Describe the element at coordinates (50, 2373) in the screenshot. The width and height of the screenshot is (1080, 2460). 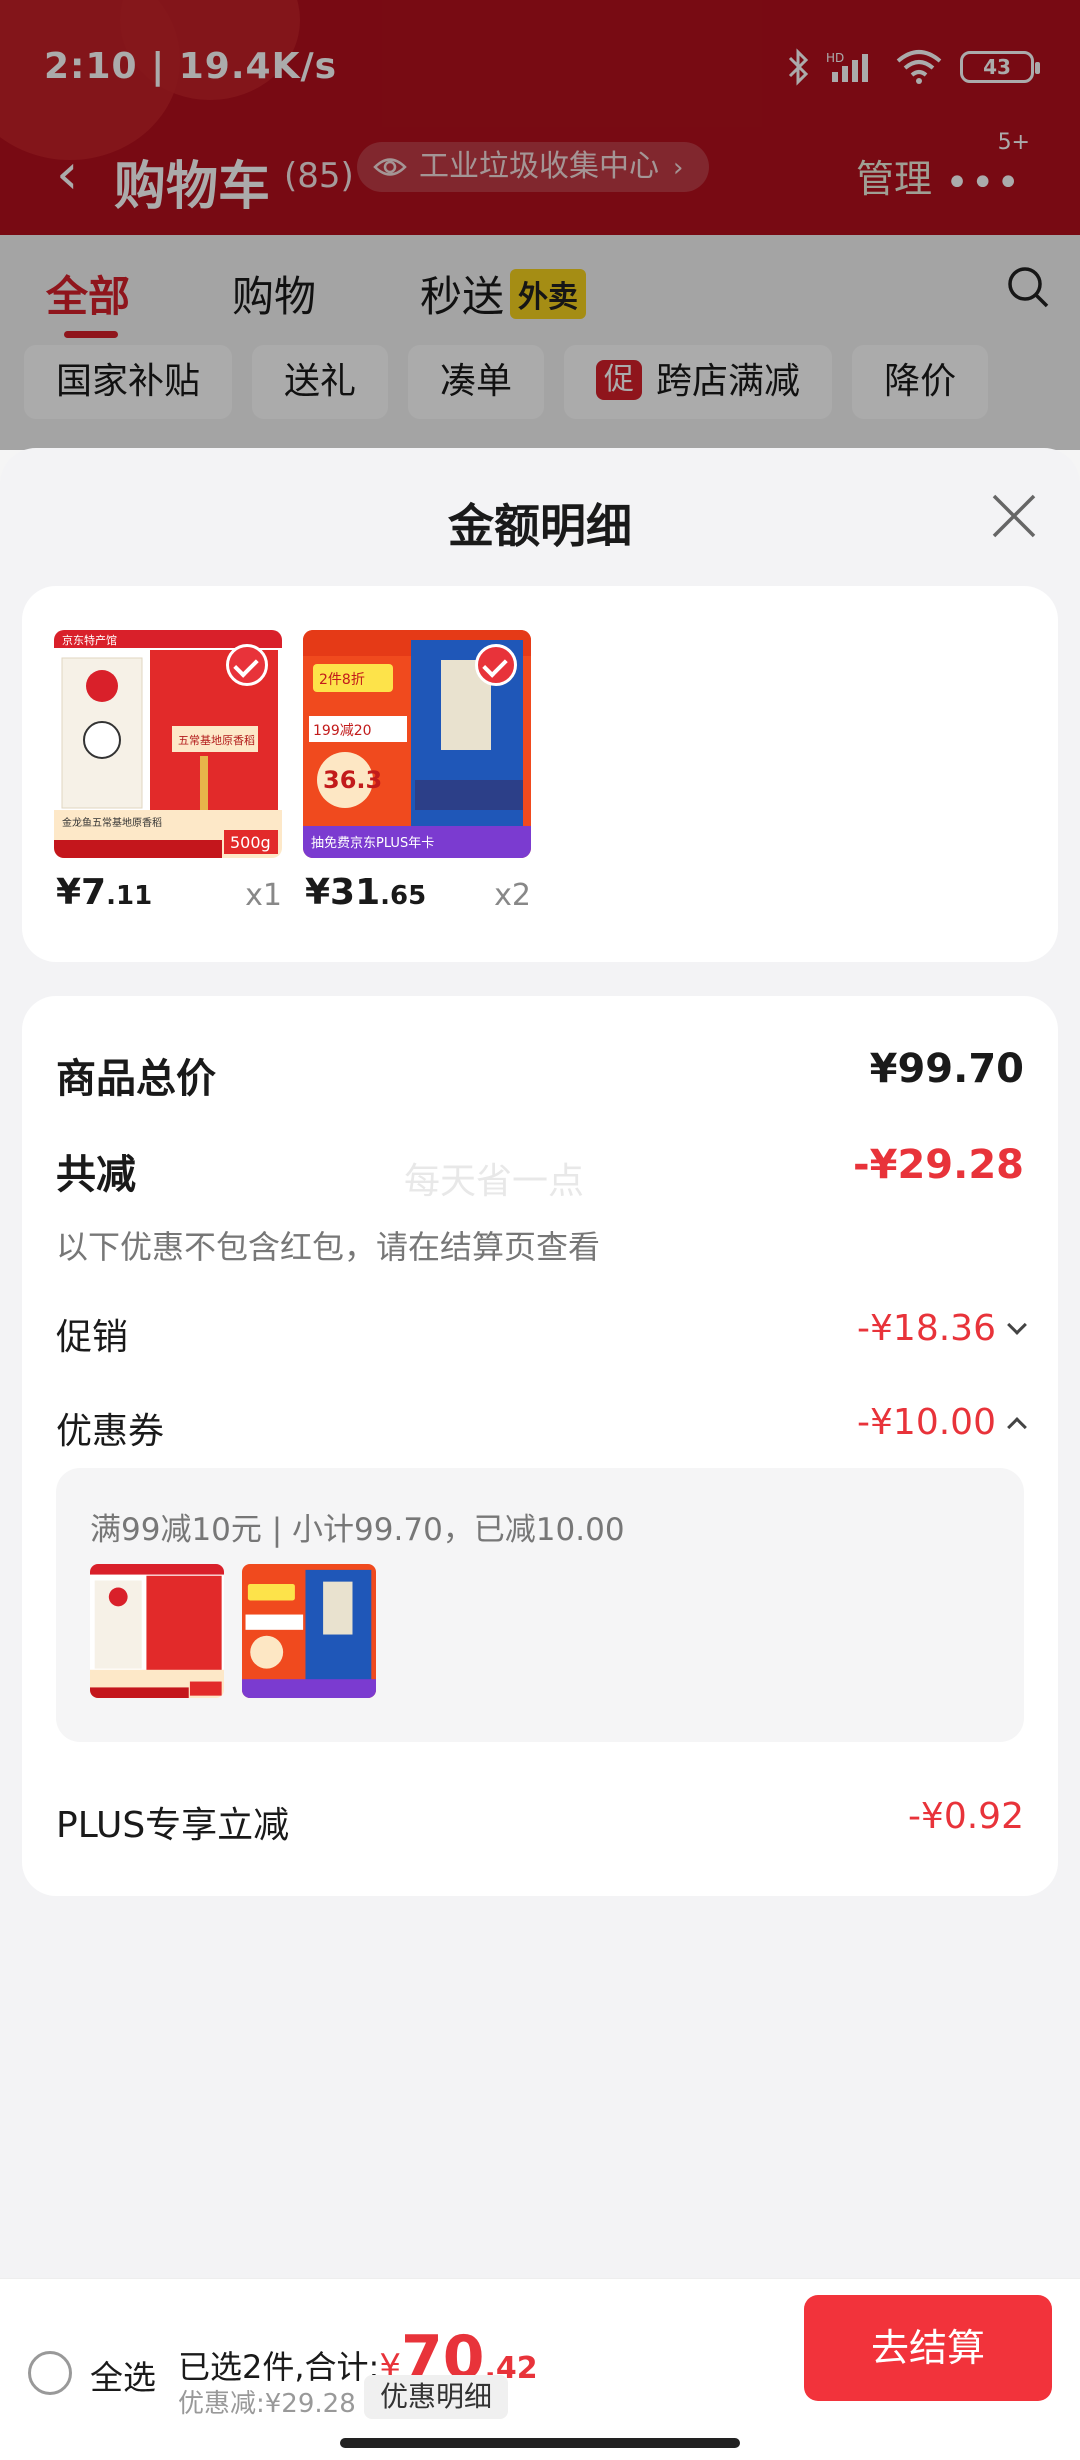
I see `select-all-radio` at that location.